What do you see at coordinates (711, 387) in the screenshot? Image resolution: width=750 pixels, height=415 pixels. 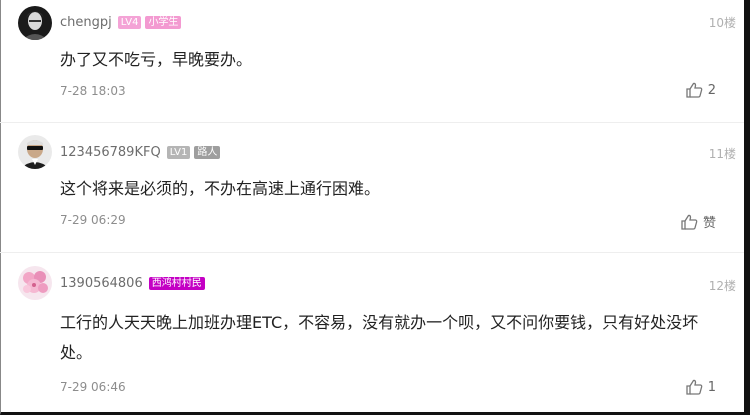 I see `like-count: 1` at bounding box center [711, 387].